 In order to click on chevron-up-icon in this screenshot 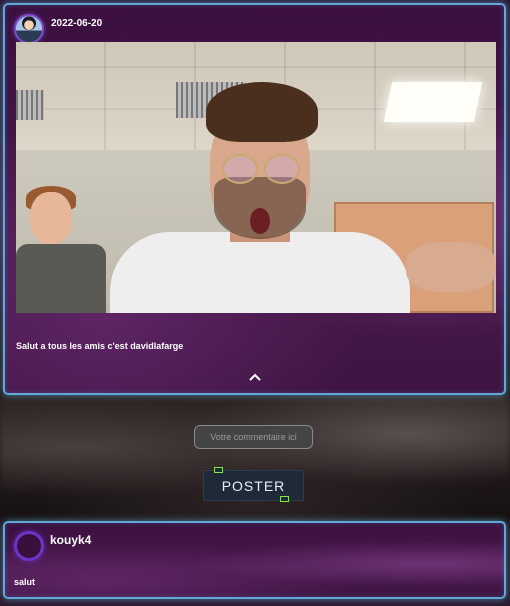, I will do `click(255, 377)`.